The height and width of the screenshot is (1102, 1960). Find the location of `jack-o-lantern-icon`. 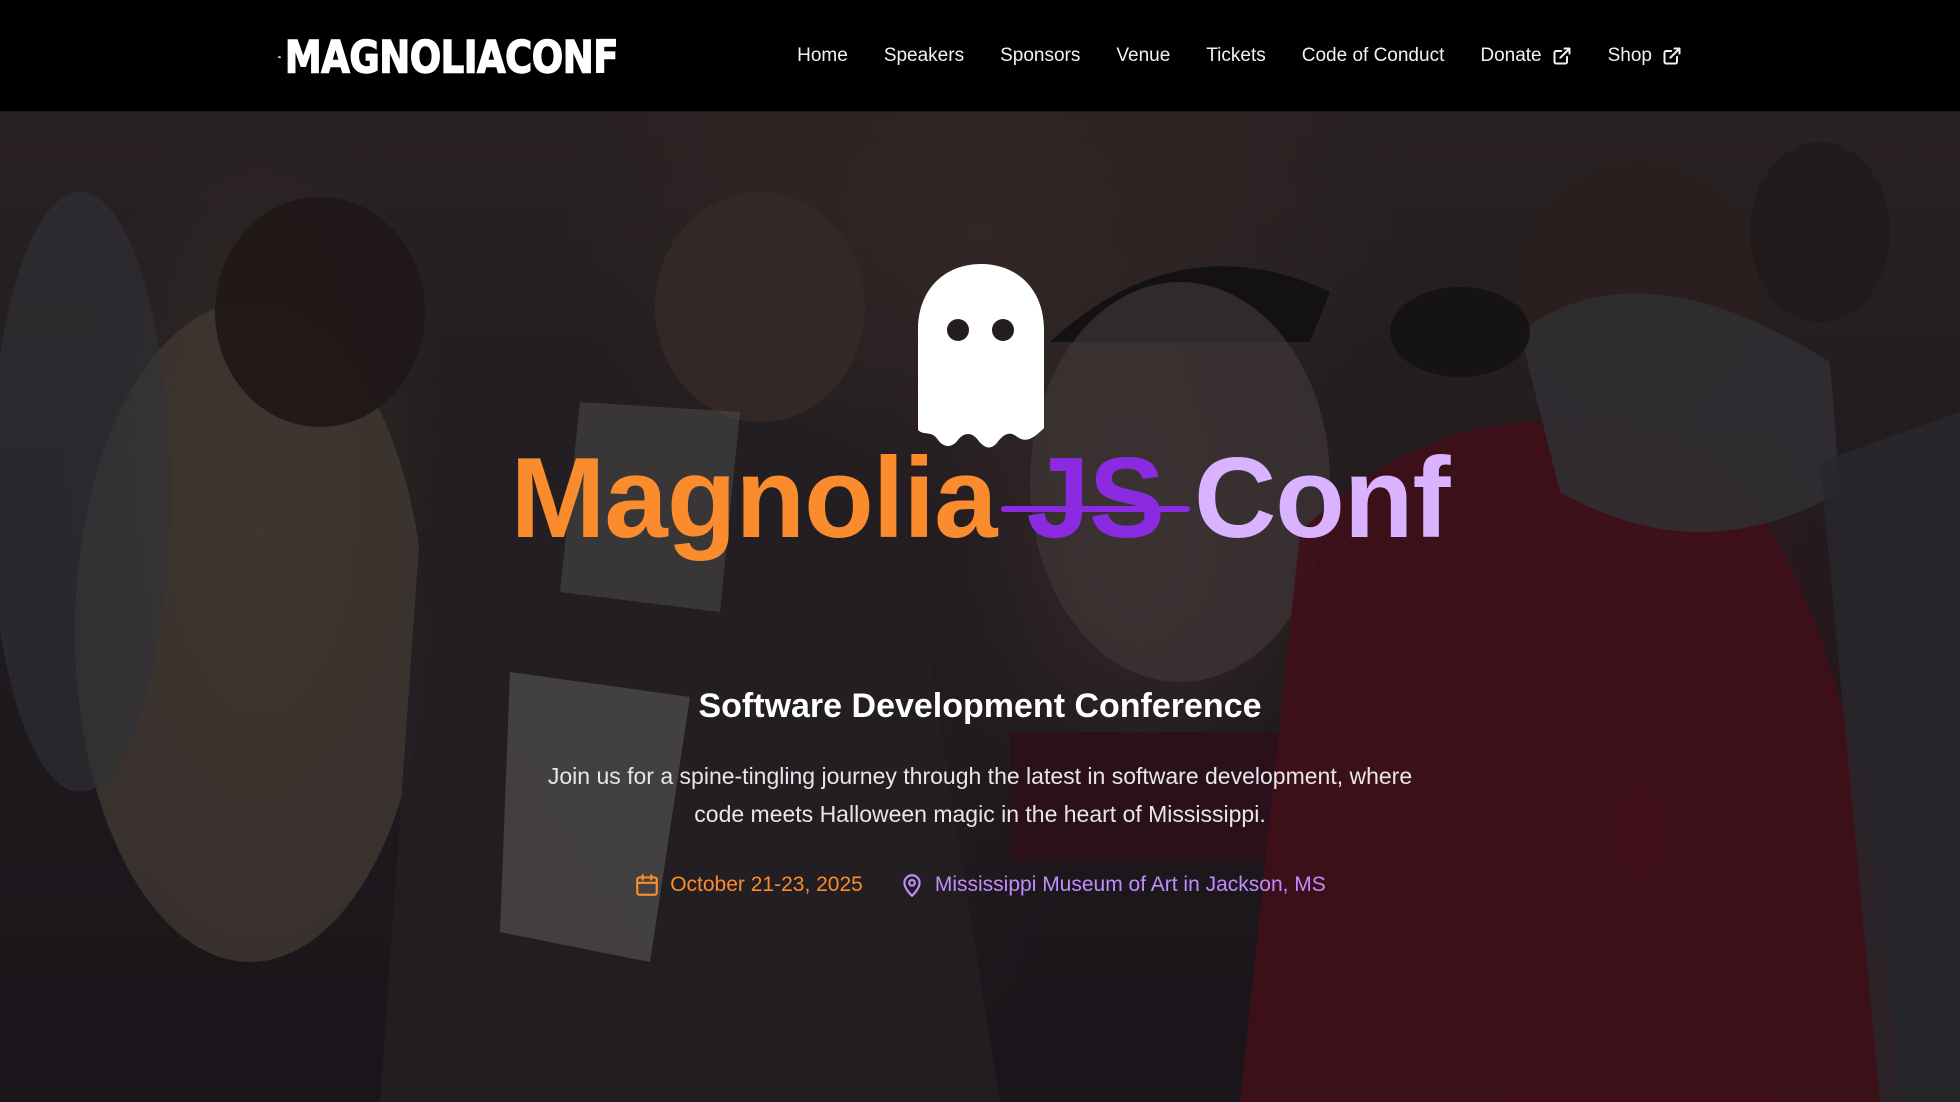

jack-o-lantern-icon is located at coordinates (279, 57).